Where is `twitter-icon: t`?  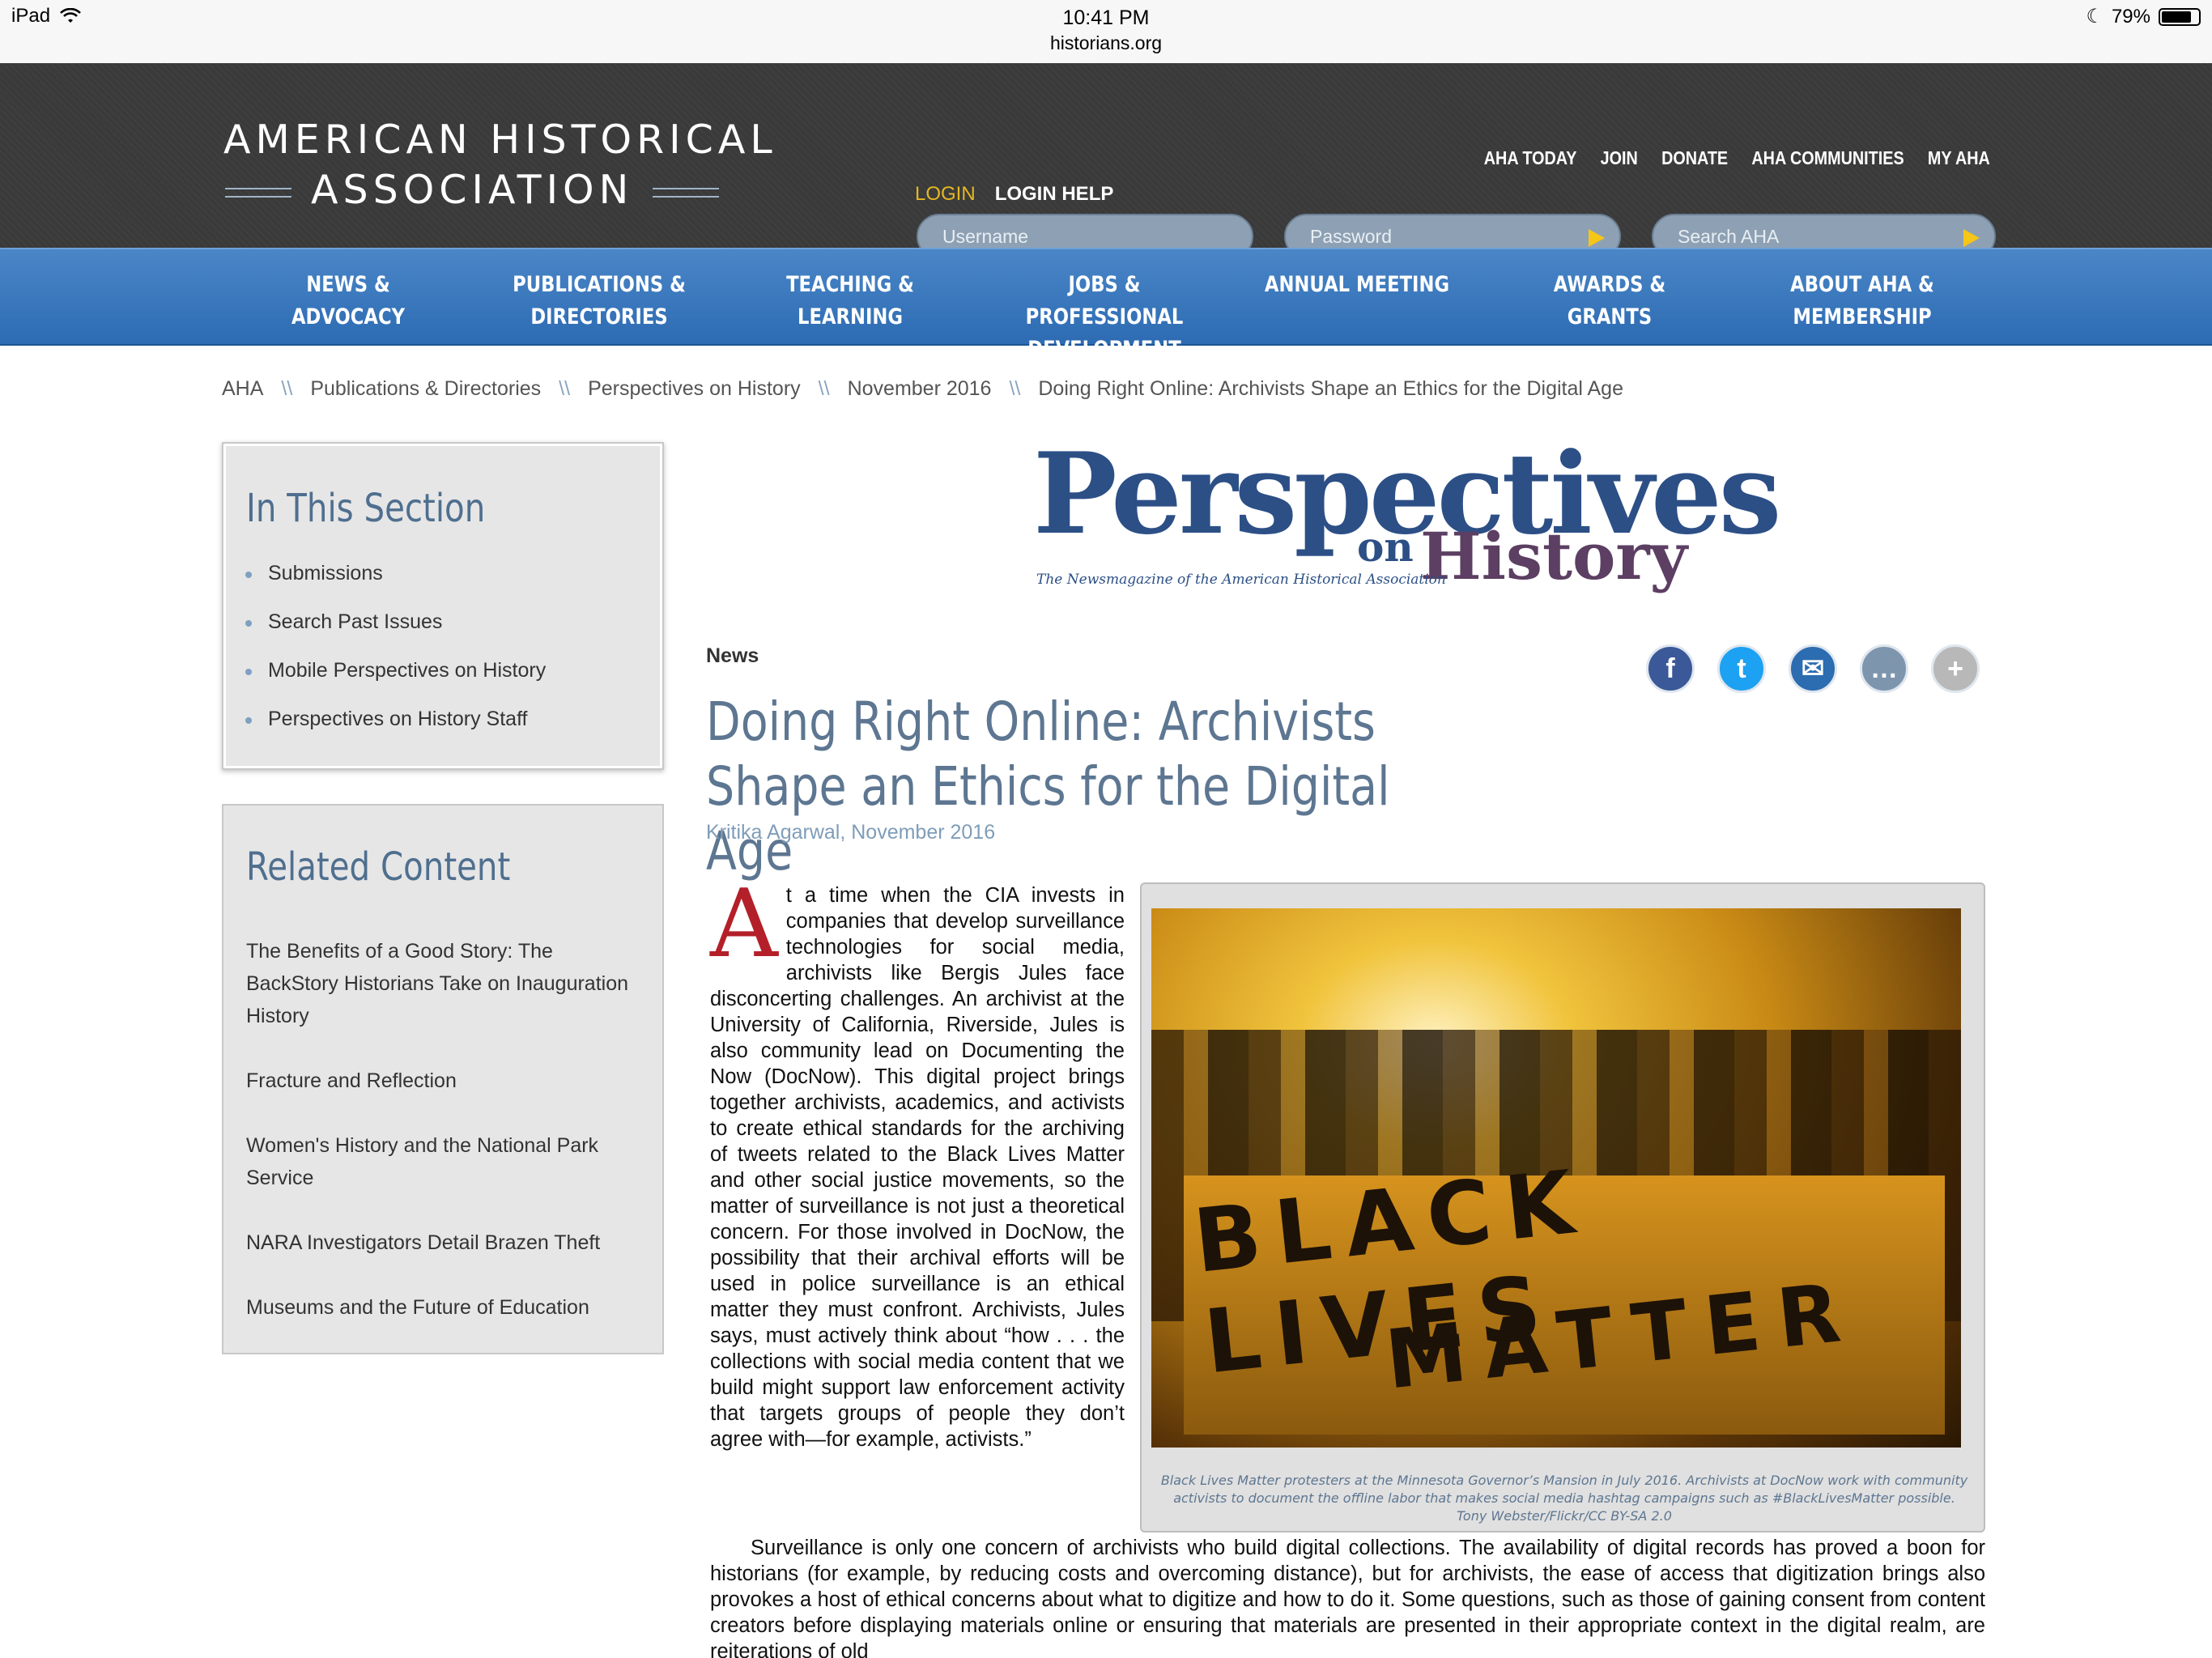
twitter-icon: t is located at coordinates (1742, 668).